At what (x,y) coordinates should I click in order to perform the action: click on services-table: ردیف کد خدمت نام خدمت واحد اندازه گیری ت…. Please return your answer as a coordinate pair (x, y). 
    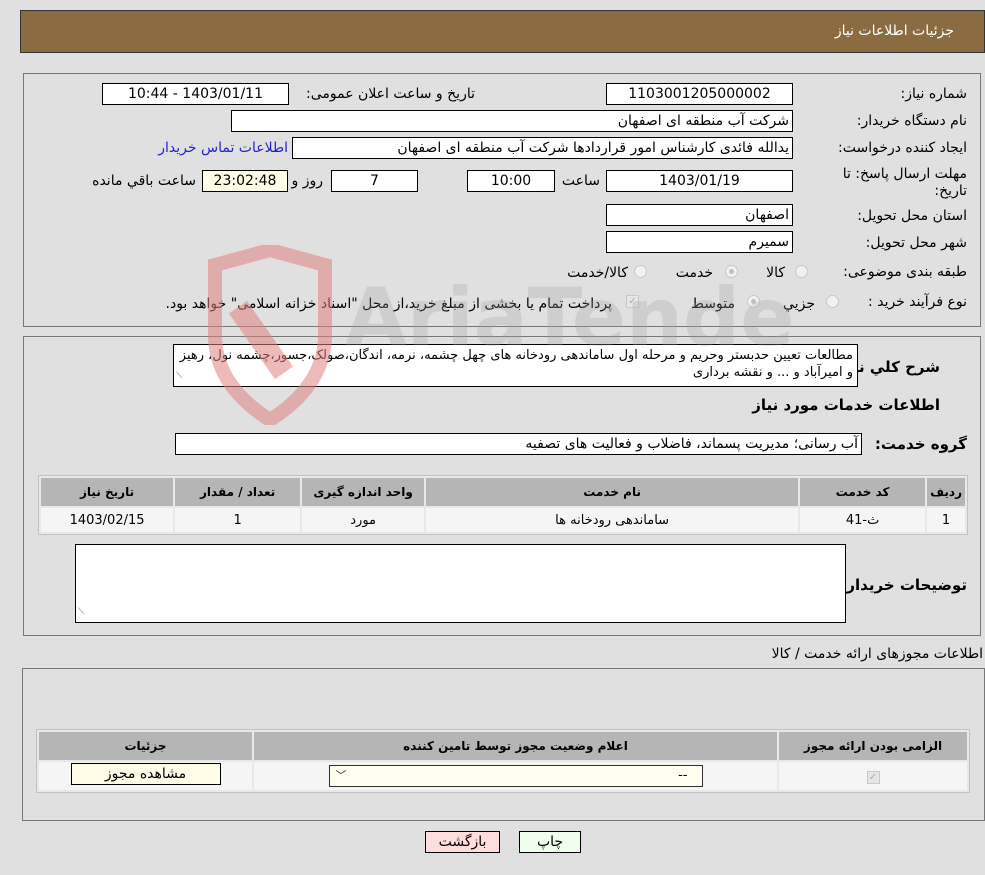
    Looking at the image, I should click on (503, 505).